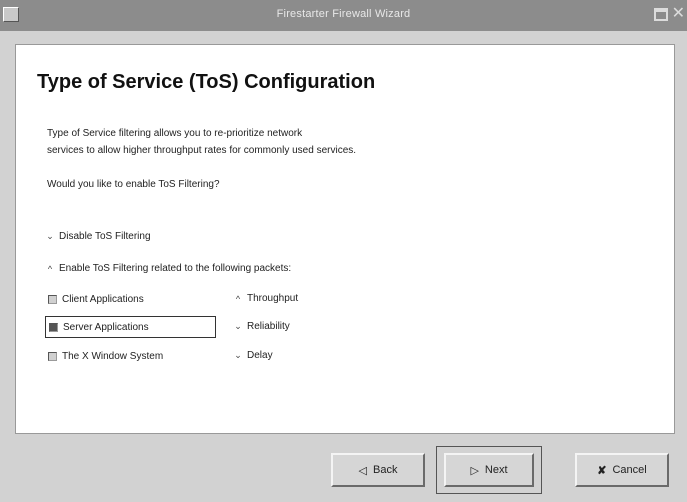  What do you see at coordinates (268, 326) in the screenshot?
I see `reliability-label: Reliability` at bounding box center [268, 326].